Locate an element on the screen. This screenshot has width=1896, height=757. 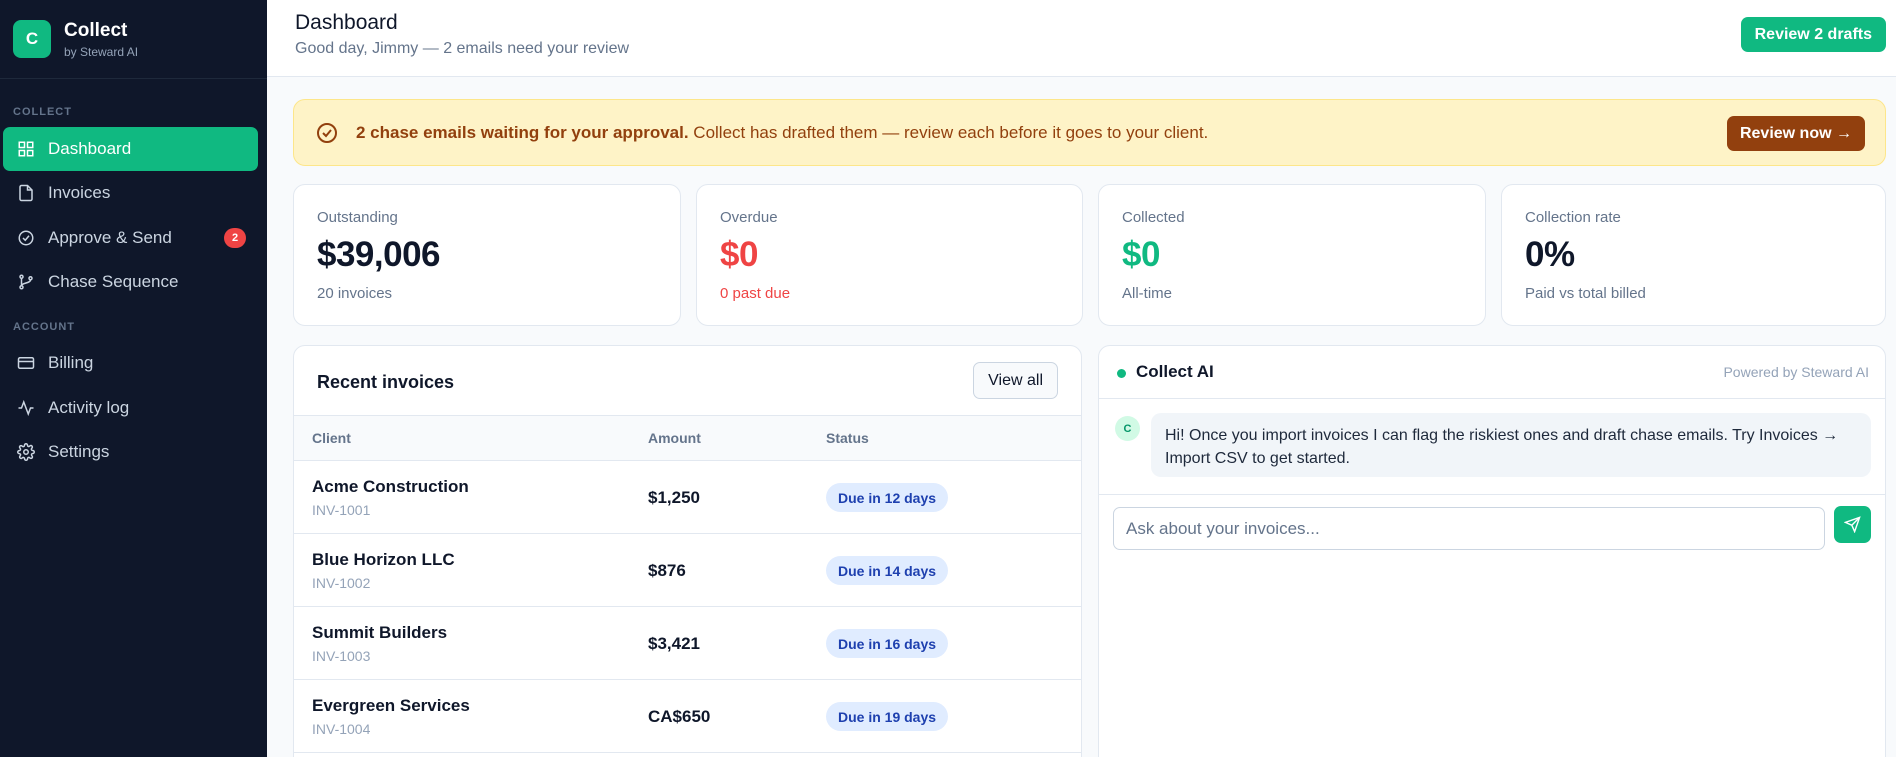
sidebar-item-label: Activity log is located at coordinates (89, 407).